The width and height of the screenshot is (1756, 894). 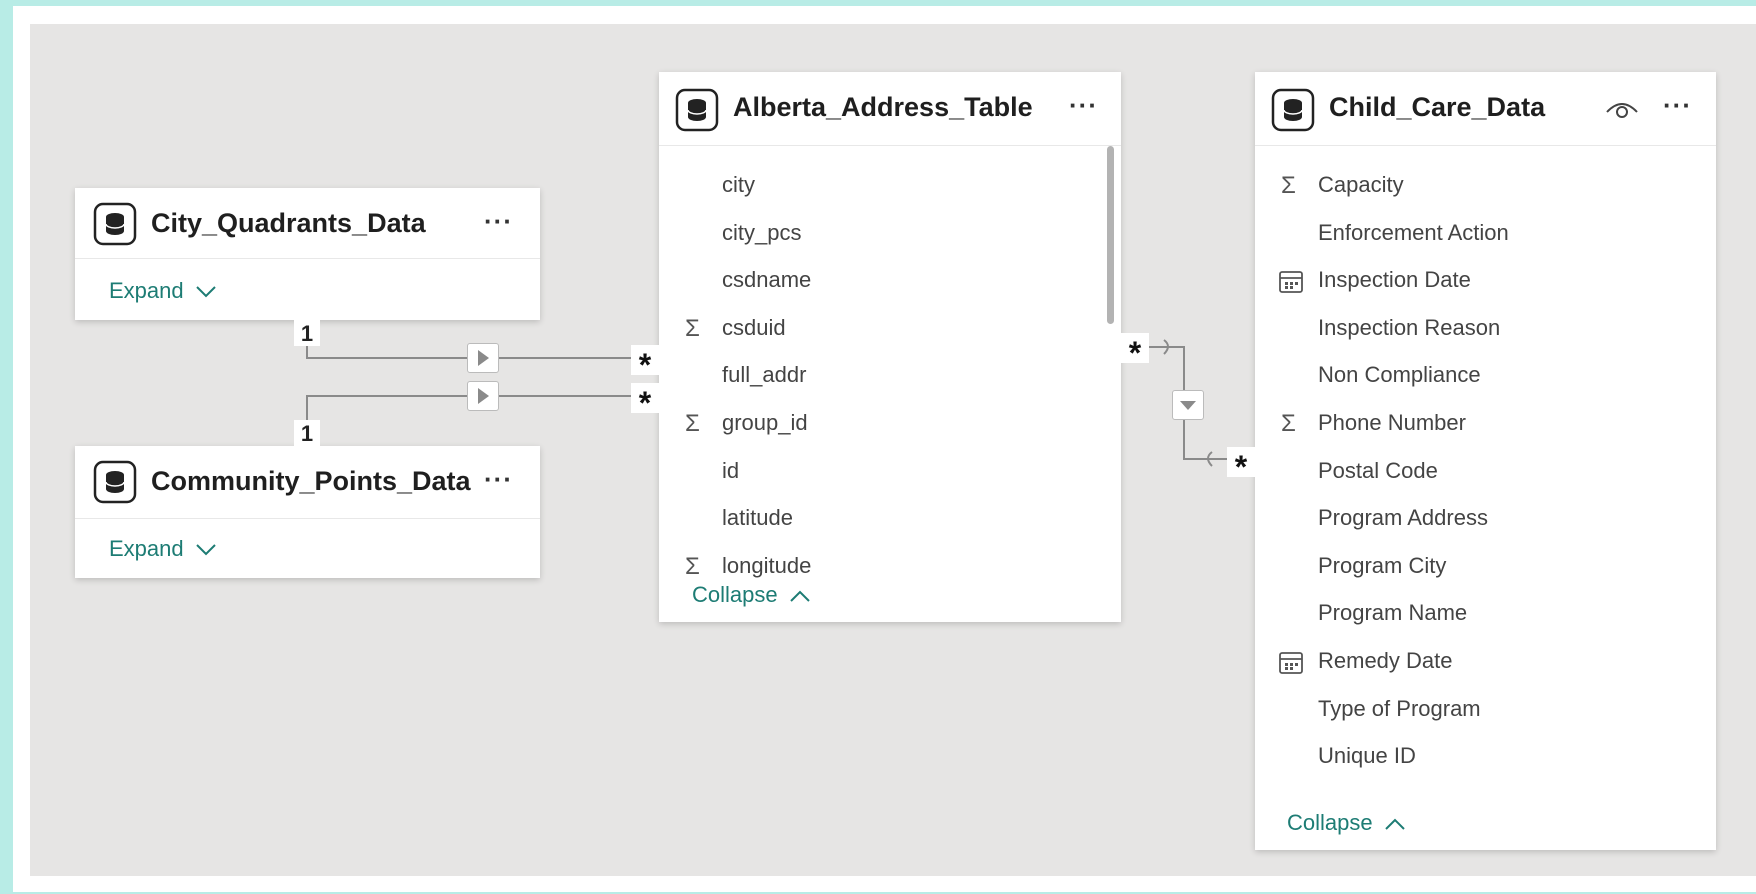 What do you see at coordinates (757, 518) in the screenshot?
I see `field-name: latitude` at bounding box center [757, 518].